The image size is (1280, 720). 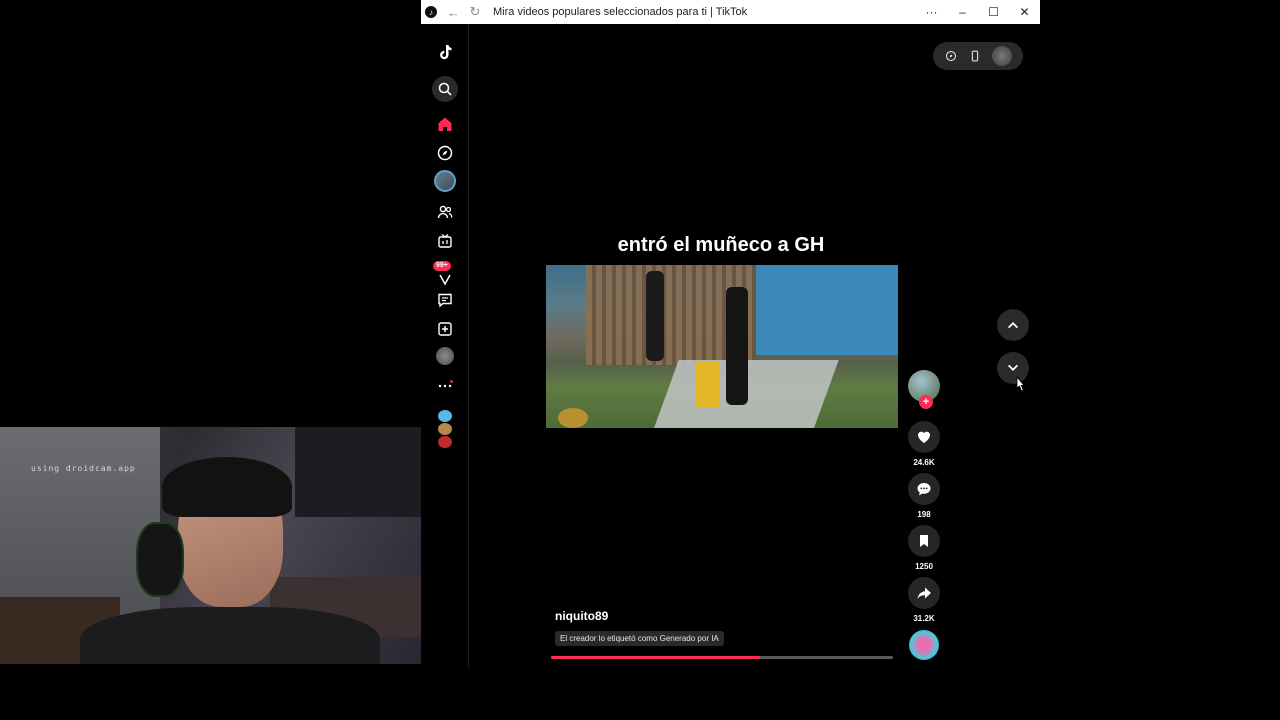 I want to click on bookmark-count: 1250, so click(x=924, y=566).